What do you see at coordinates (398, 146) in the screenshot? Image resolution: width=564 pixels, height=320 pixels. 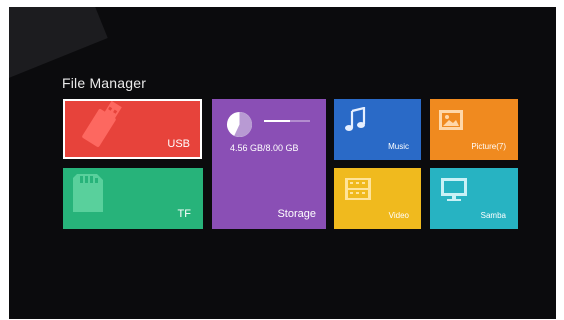 I see `music-label: Music` at bounding box center [398, 146].